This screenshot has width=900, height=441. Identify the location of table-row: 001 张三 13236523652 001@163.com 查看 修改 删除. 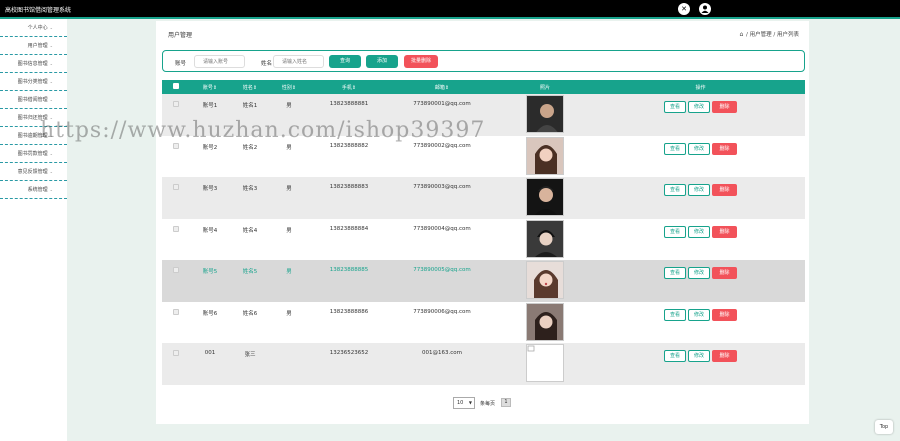
(483, 364).